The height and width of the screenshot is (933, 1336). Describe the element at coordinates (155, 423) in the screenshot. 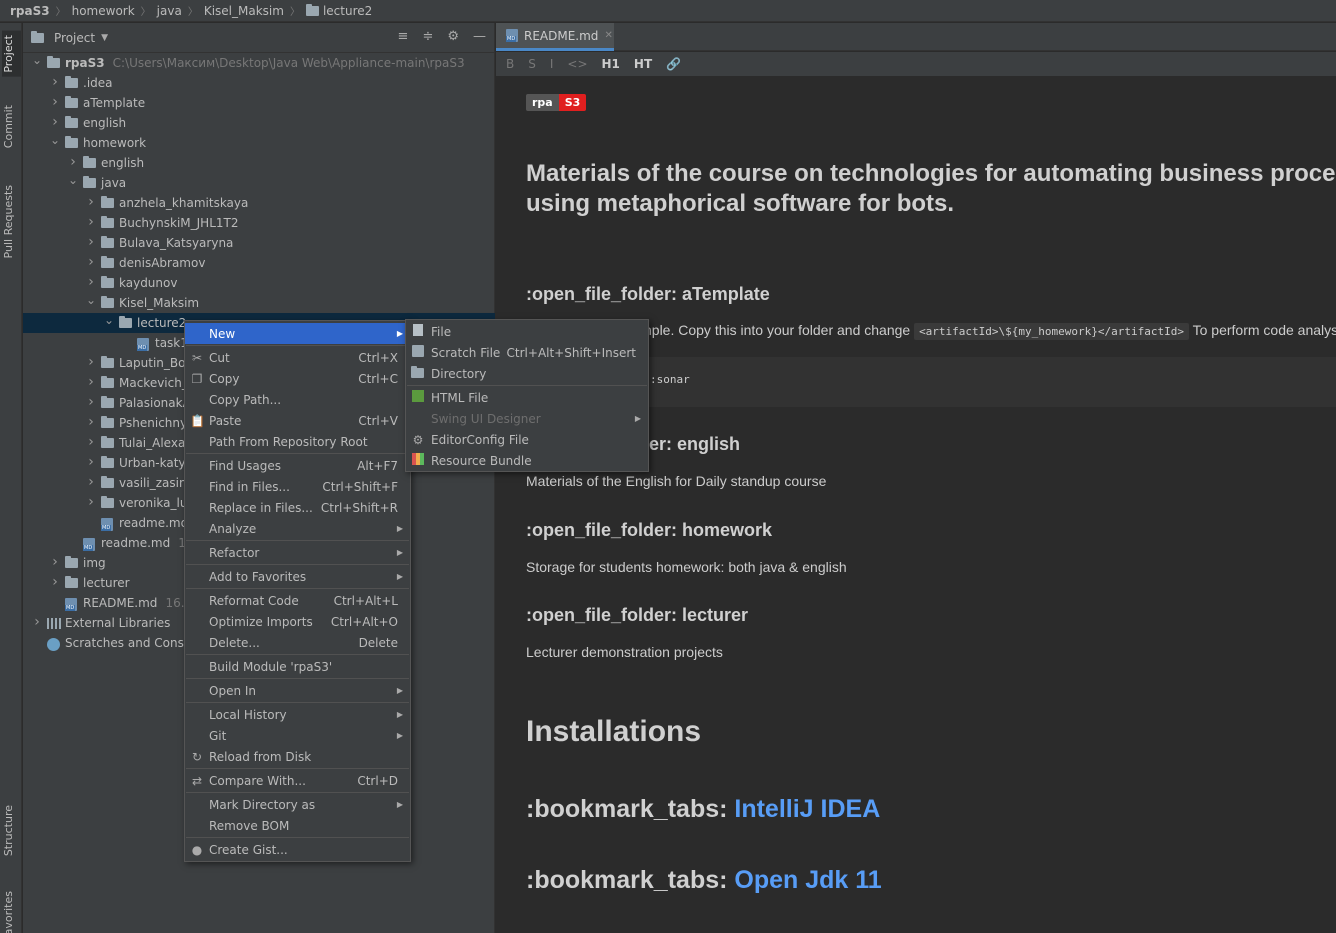

I see `tree-node-text: Pshenichnyi` at that location.